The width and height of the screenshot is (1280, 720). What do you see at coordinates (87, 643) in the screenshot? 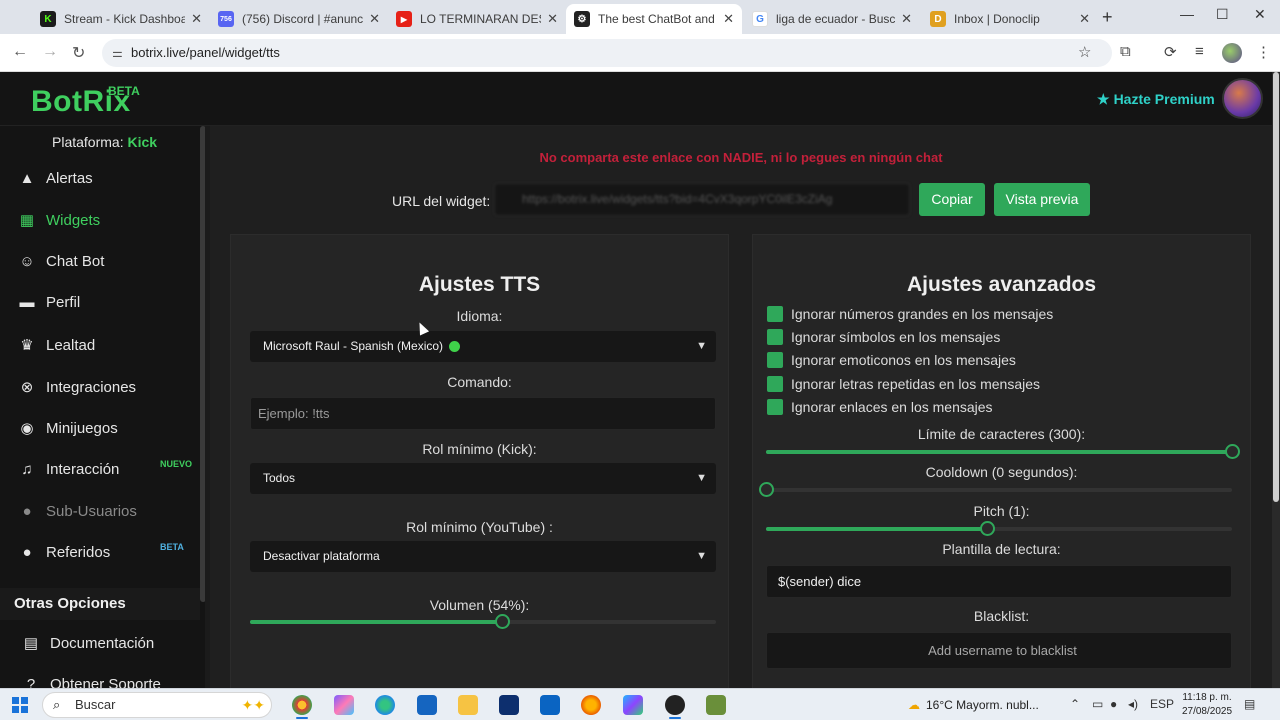
I see `sidebar-item-documentacion: ▤ Documentación` at bounding box center [87, 643].